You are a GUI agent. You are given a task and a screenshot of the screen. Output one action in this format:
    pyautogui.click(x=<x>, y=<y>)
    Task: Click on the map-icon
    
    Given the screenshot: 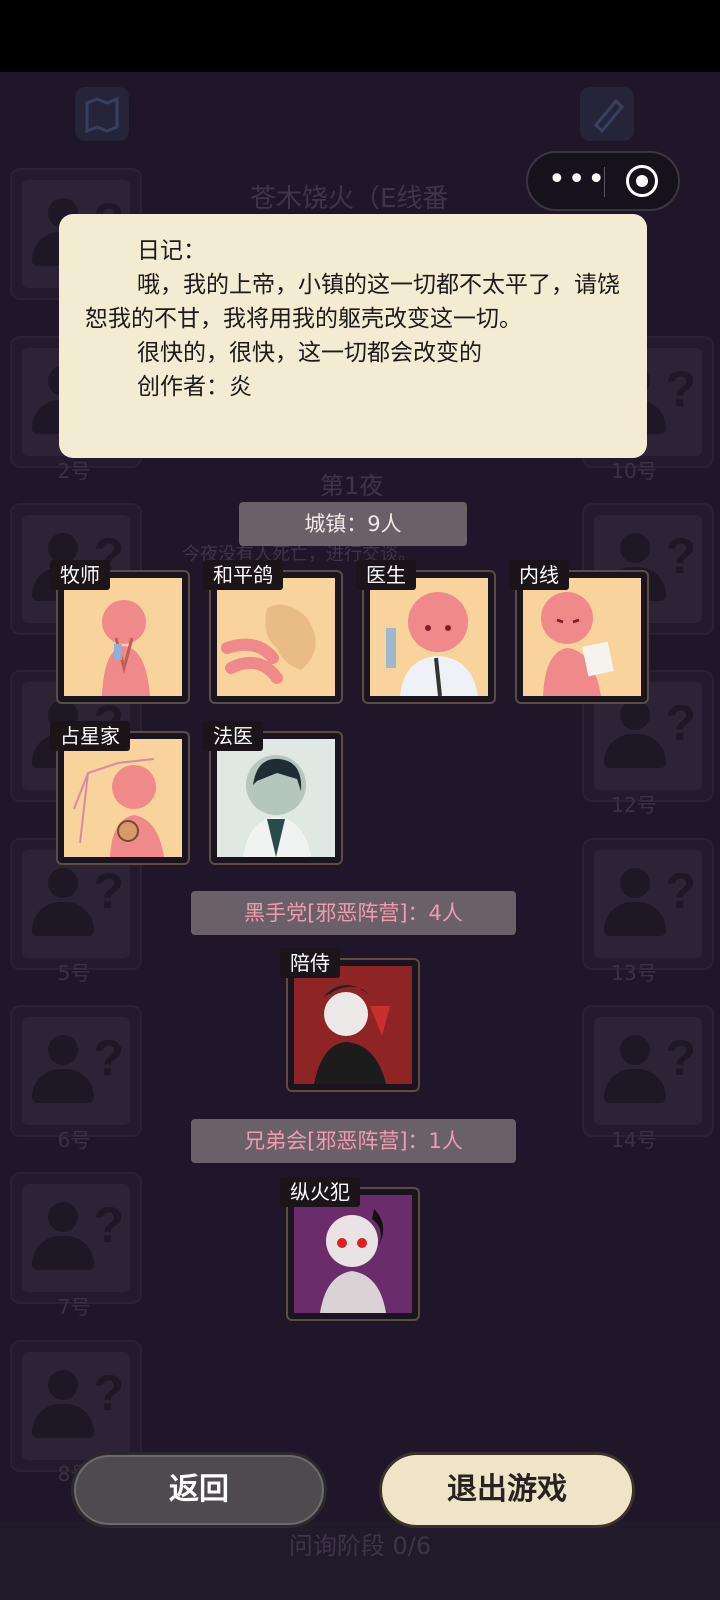 What is the action you would take?
    pyautogui.click(x=102, y=114)
    